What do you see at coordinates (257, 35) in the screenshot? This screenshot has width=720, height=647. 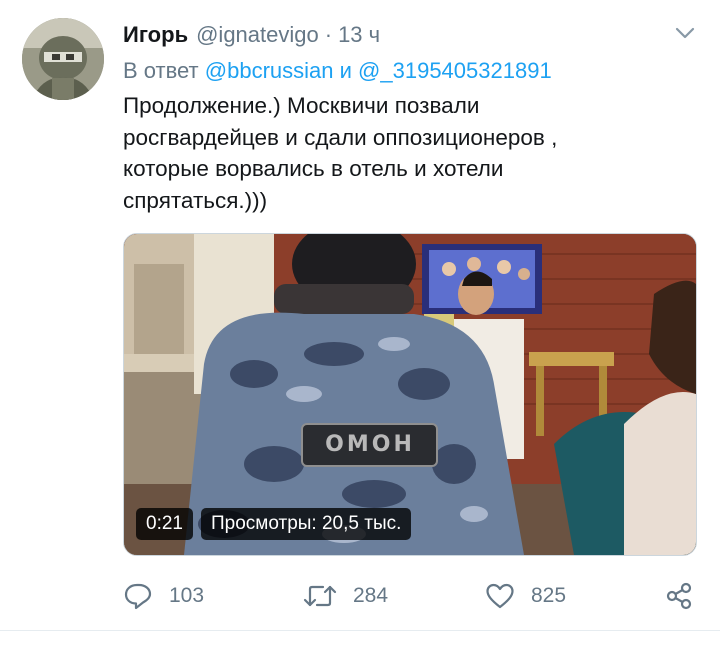 I see `author-handle: @ignatevigo` at bounding box center [257, 35].